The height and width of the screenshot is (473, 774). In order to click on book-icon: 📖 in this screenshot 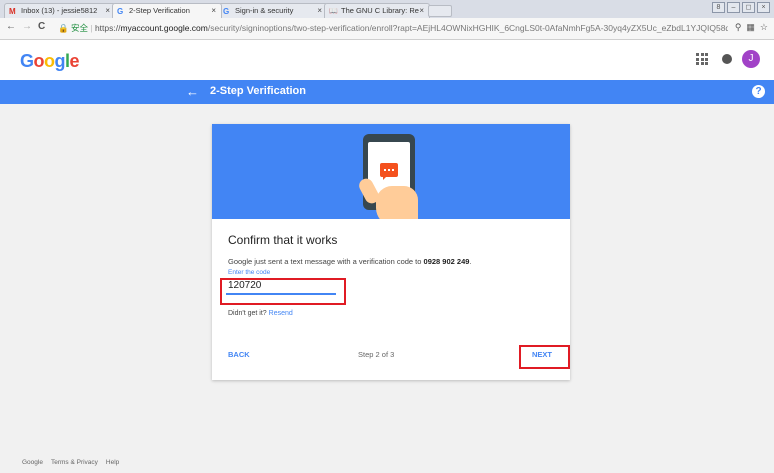, I will do `click(333, 11)`.